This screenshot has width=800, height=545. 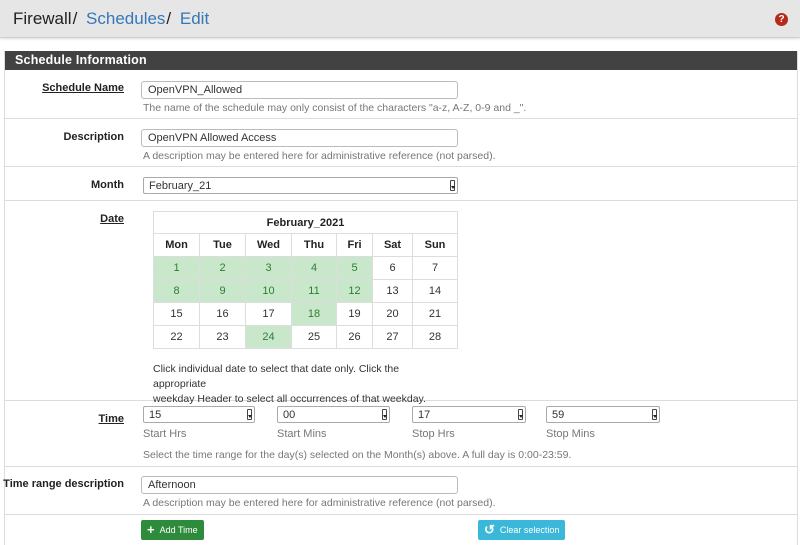 What do you see at coordinates (155, 415) in the screenshot?
I see `start-hrs-value: 15` at bounding box center [155, 415].